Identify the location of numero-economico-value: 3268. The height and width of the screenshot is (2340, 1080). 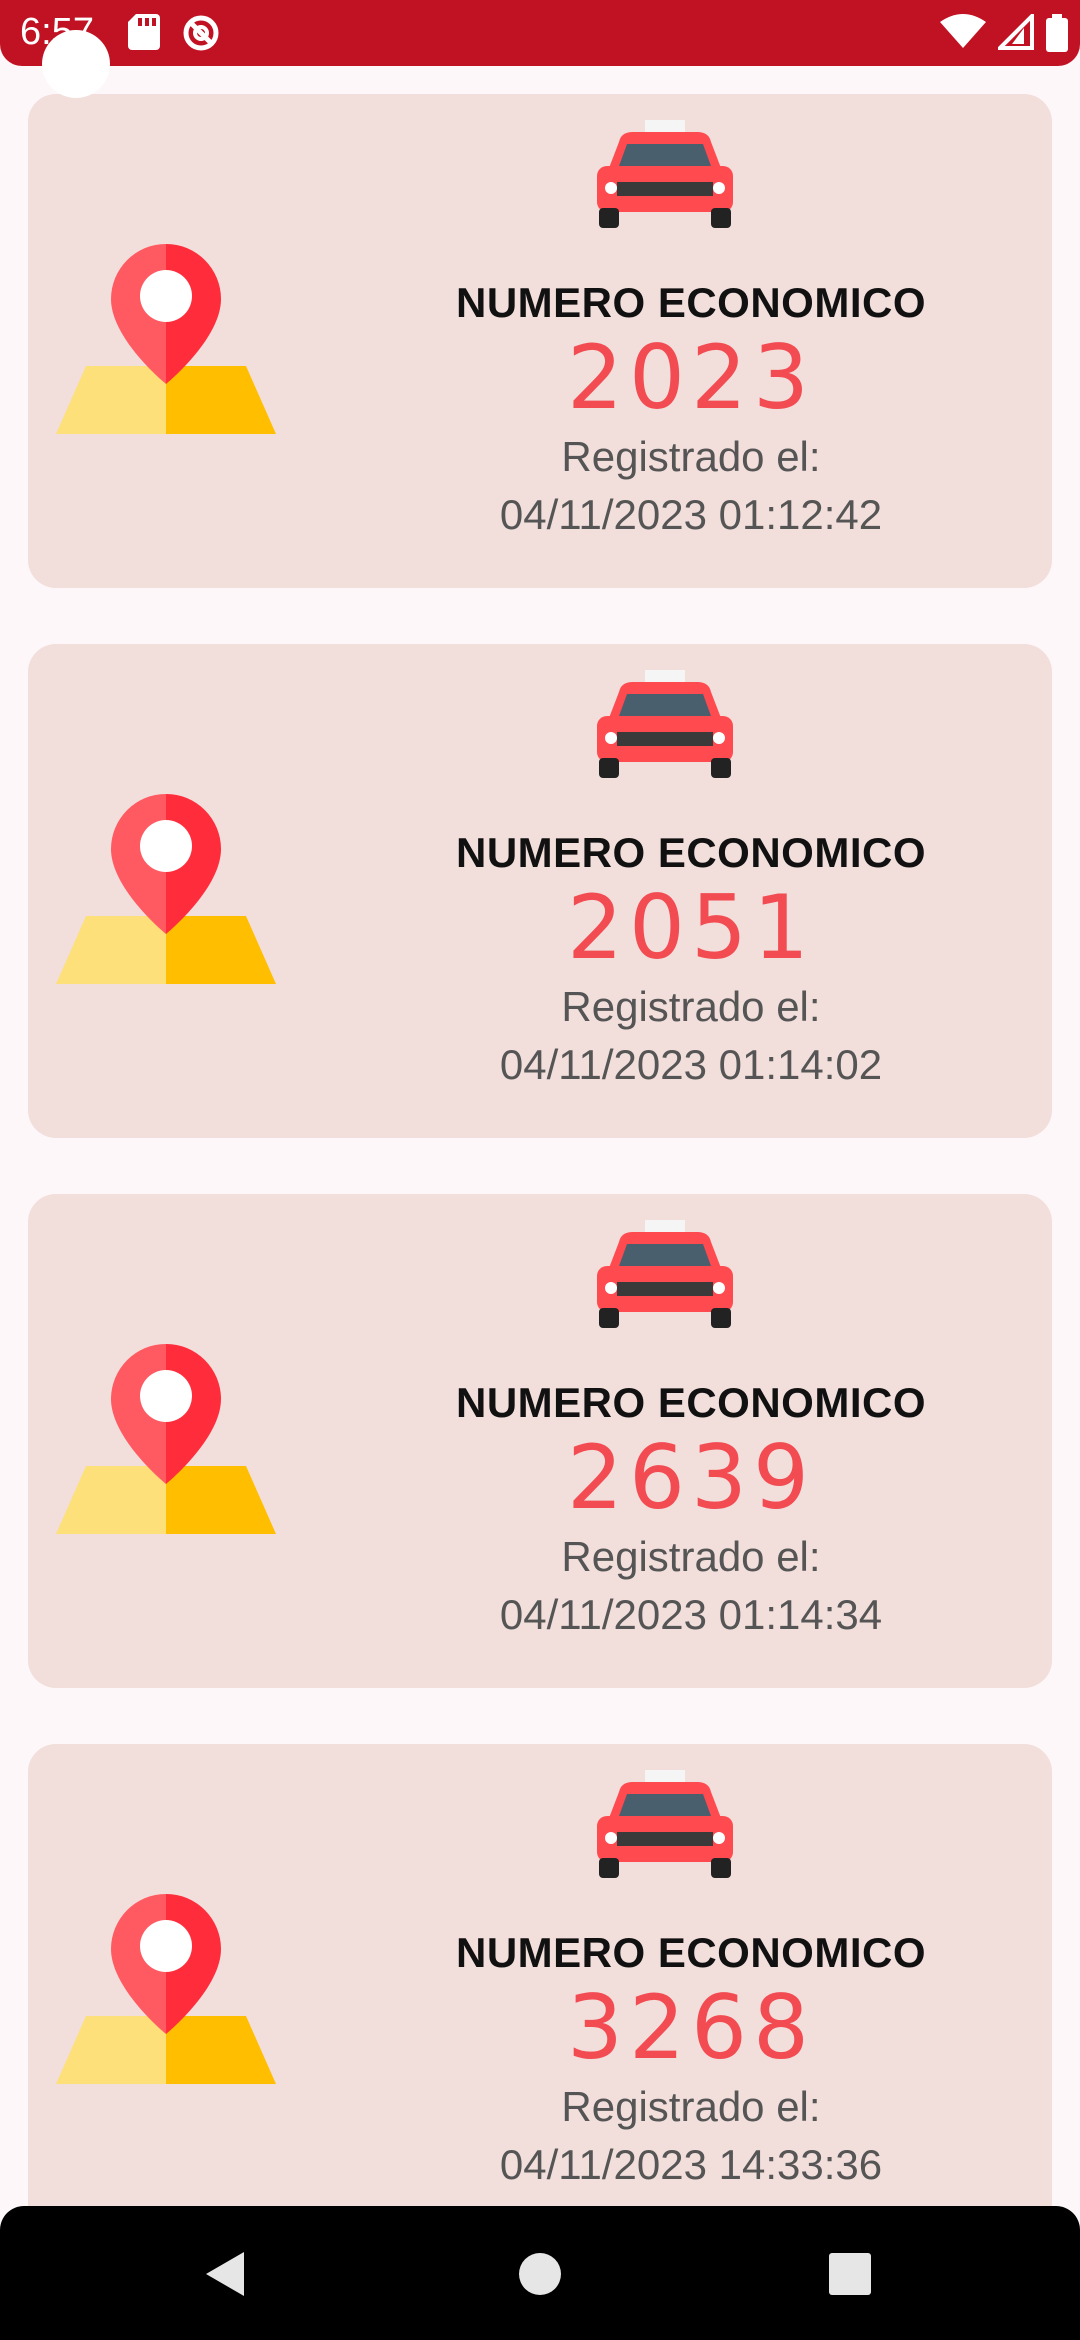
(691, 2027).